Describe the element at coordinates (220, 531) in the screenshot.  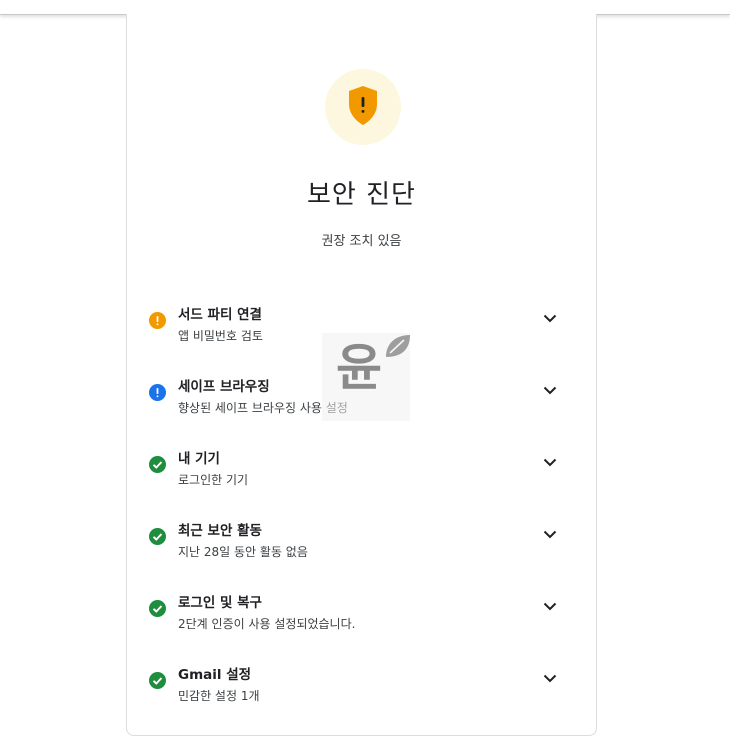
I see `item-title: 최근 보안 활동` at that location.